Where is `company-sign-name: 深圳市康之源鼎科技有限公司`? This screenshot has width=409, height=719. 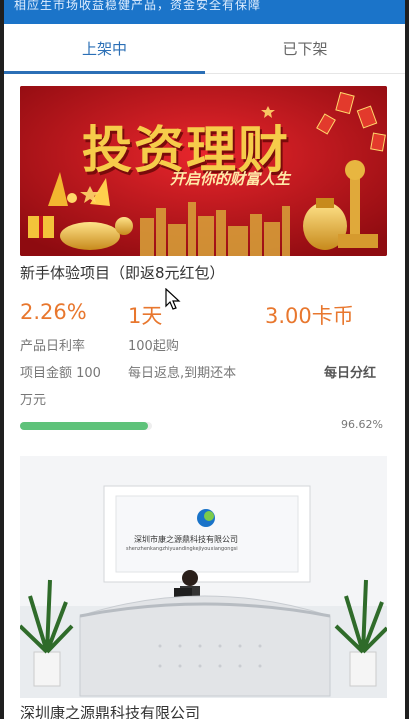
company-sign-name: 深圳市康之源鼎科技有限公司 is located at coordinates (186, 539).